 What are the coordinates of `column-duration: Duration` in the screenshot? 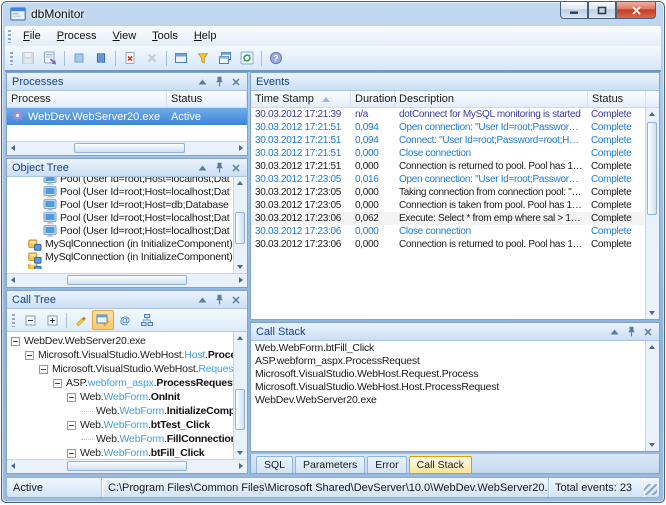 It's located at (374, 99).